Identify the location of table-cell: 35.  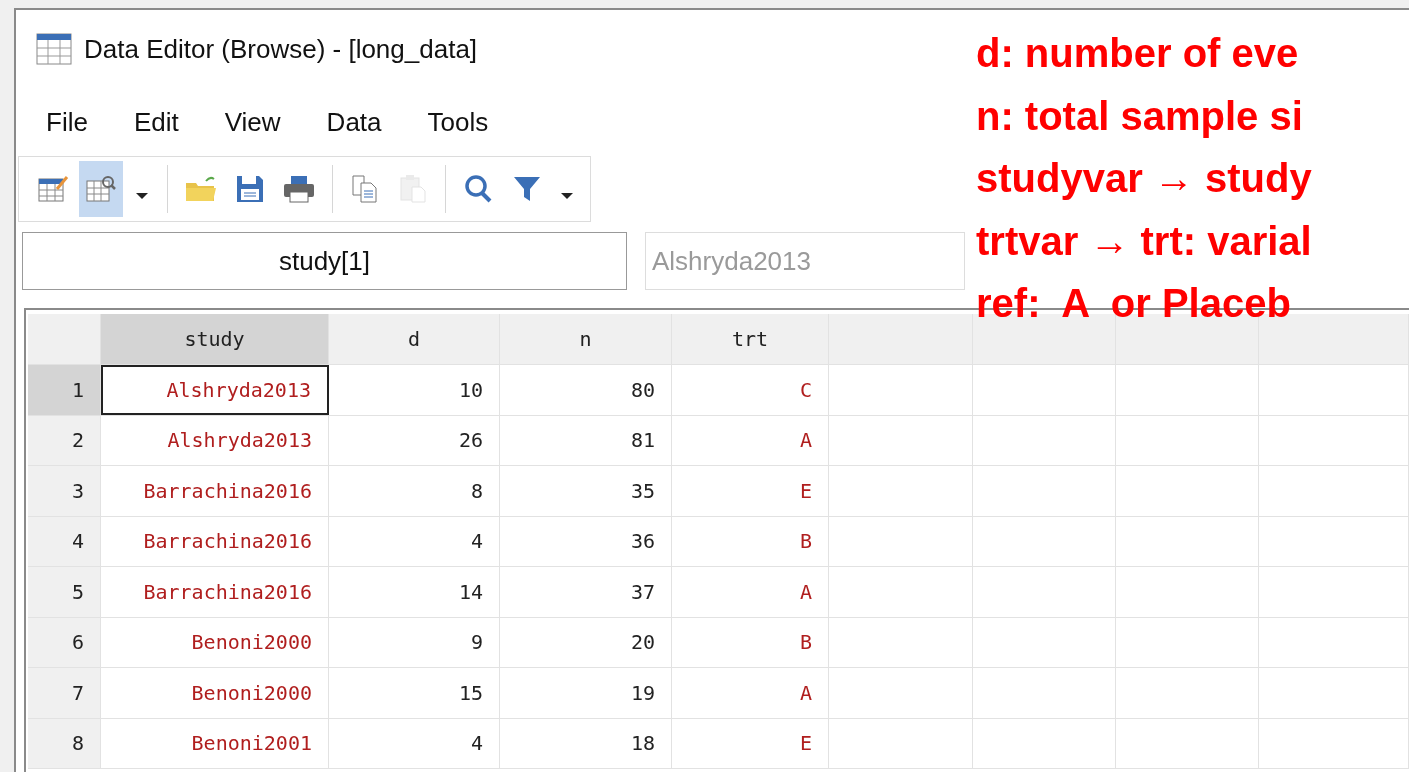
(586, 491).